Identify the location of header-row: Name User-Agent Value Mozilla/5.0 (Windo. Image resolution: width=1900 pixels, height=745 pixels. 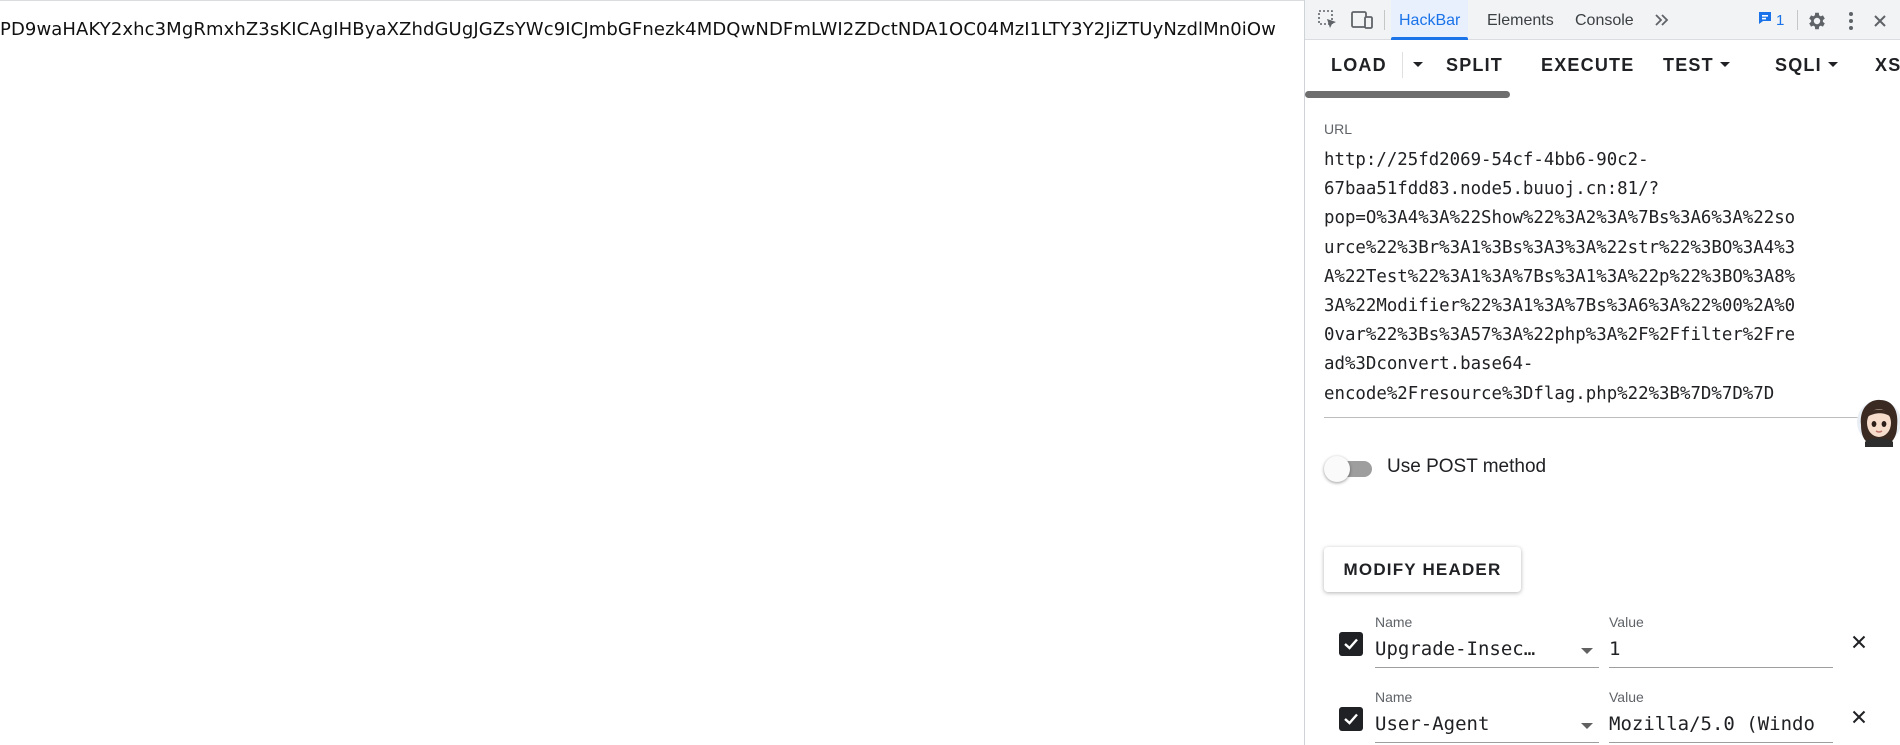
(1602, 717).